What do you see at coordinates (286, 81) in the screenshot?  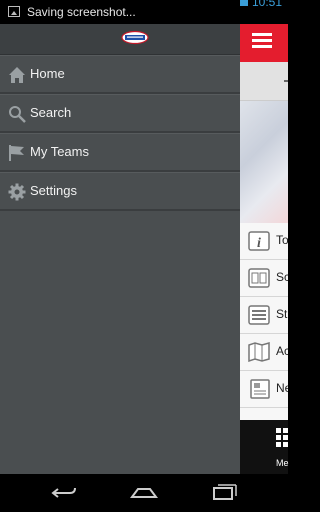 I see `sub-header-mark` at bounding box center [286, 81].